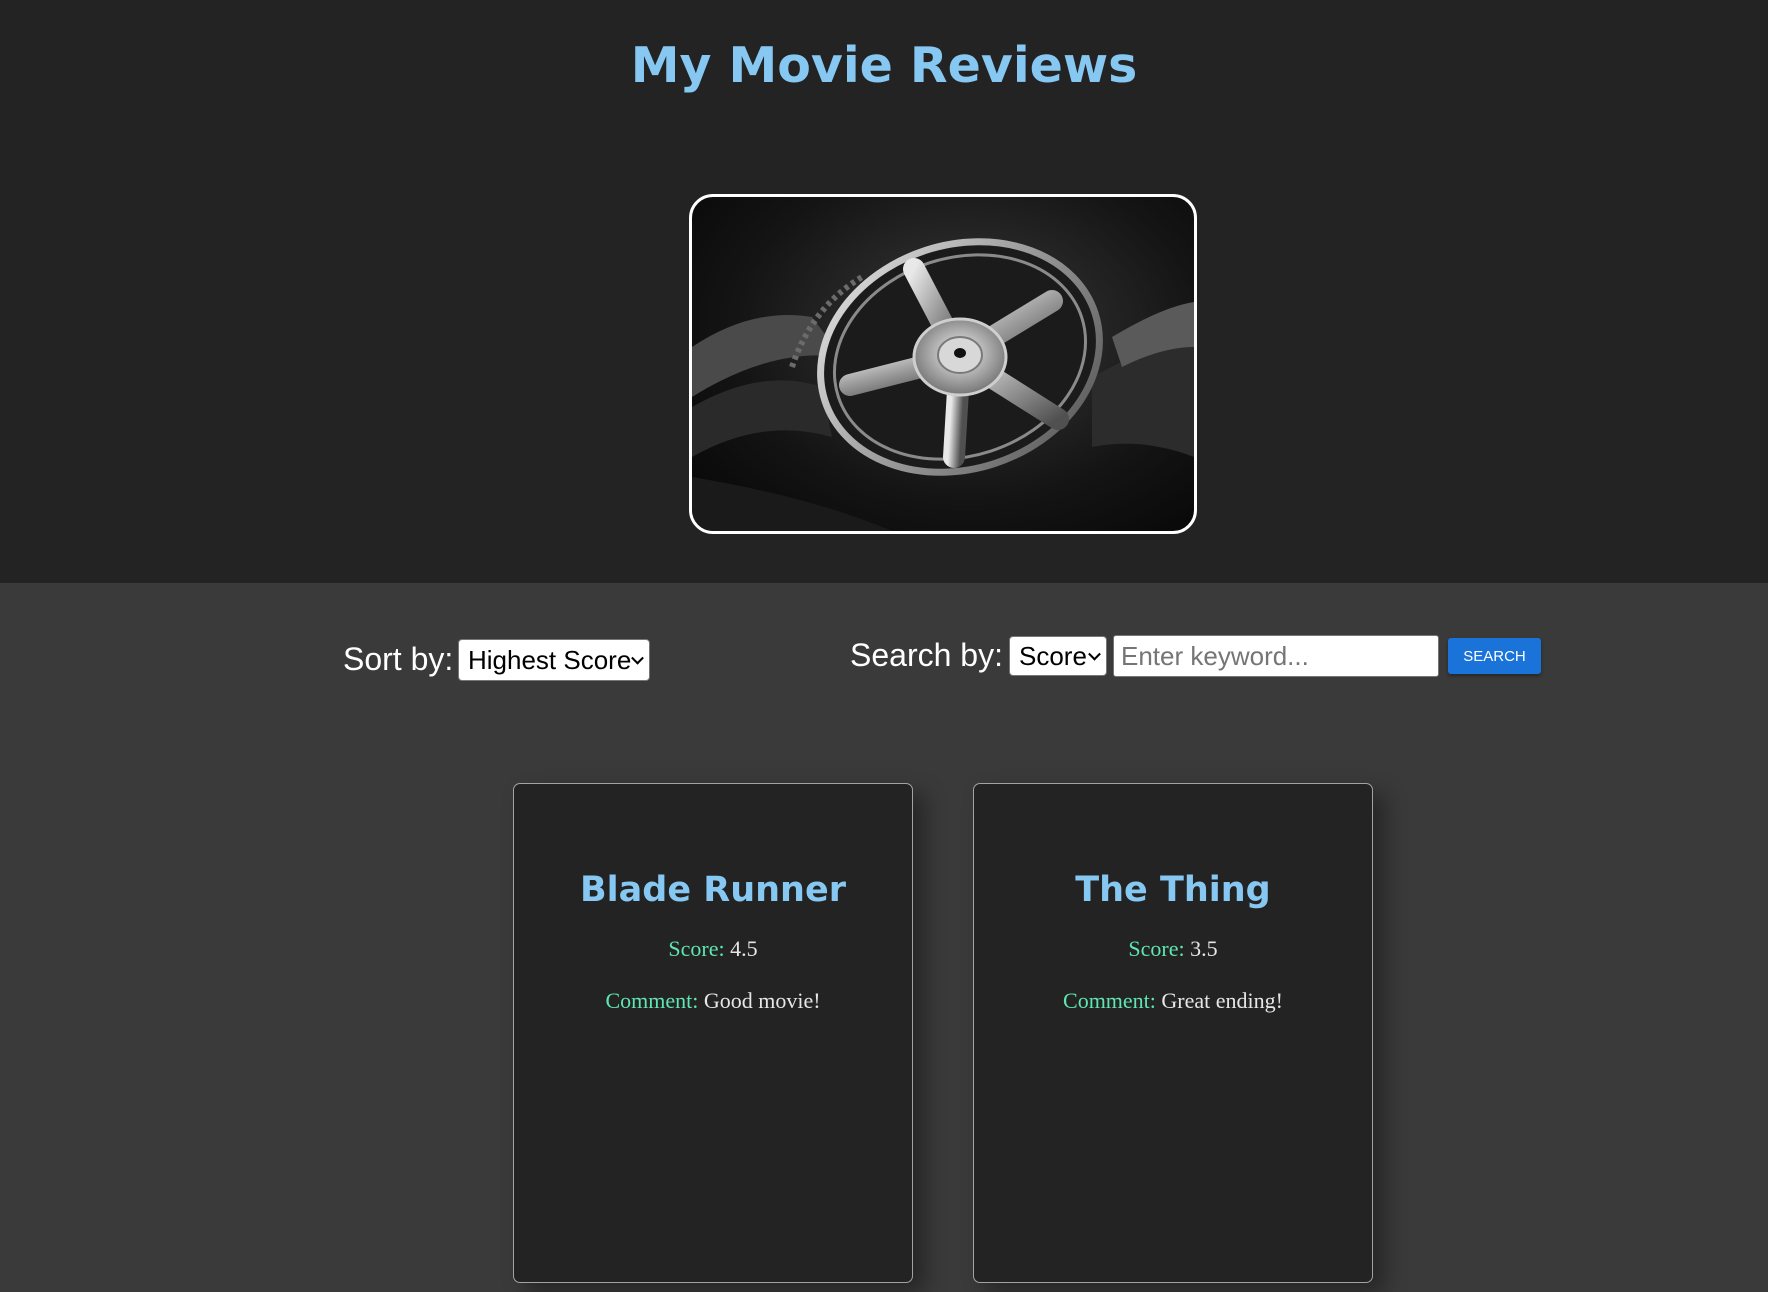 This screenshot has width=1768, height=1292. I want to click on review-score: Score: 4.5, so click(713, 949).